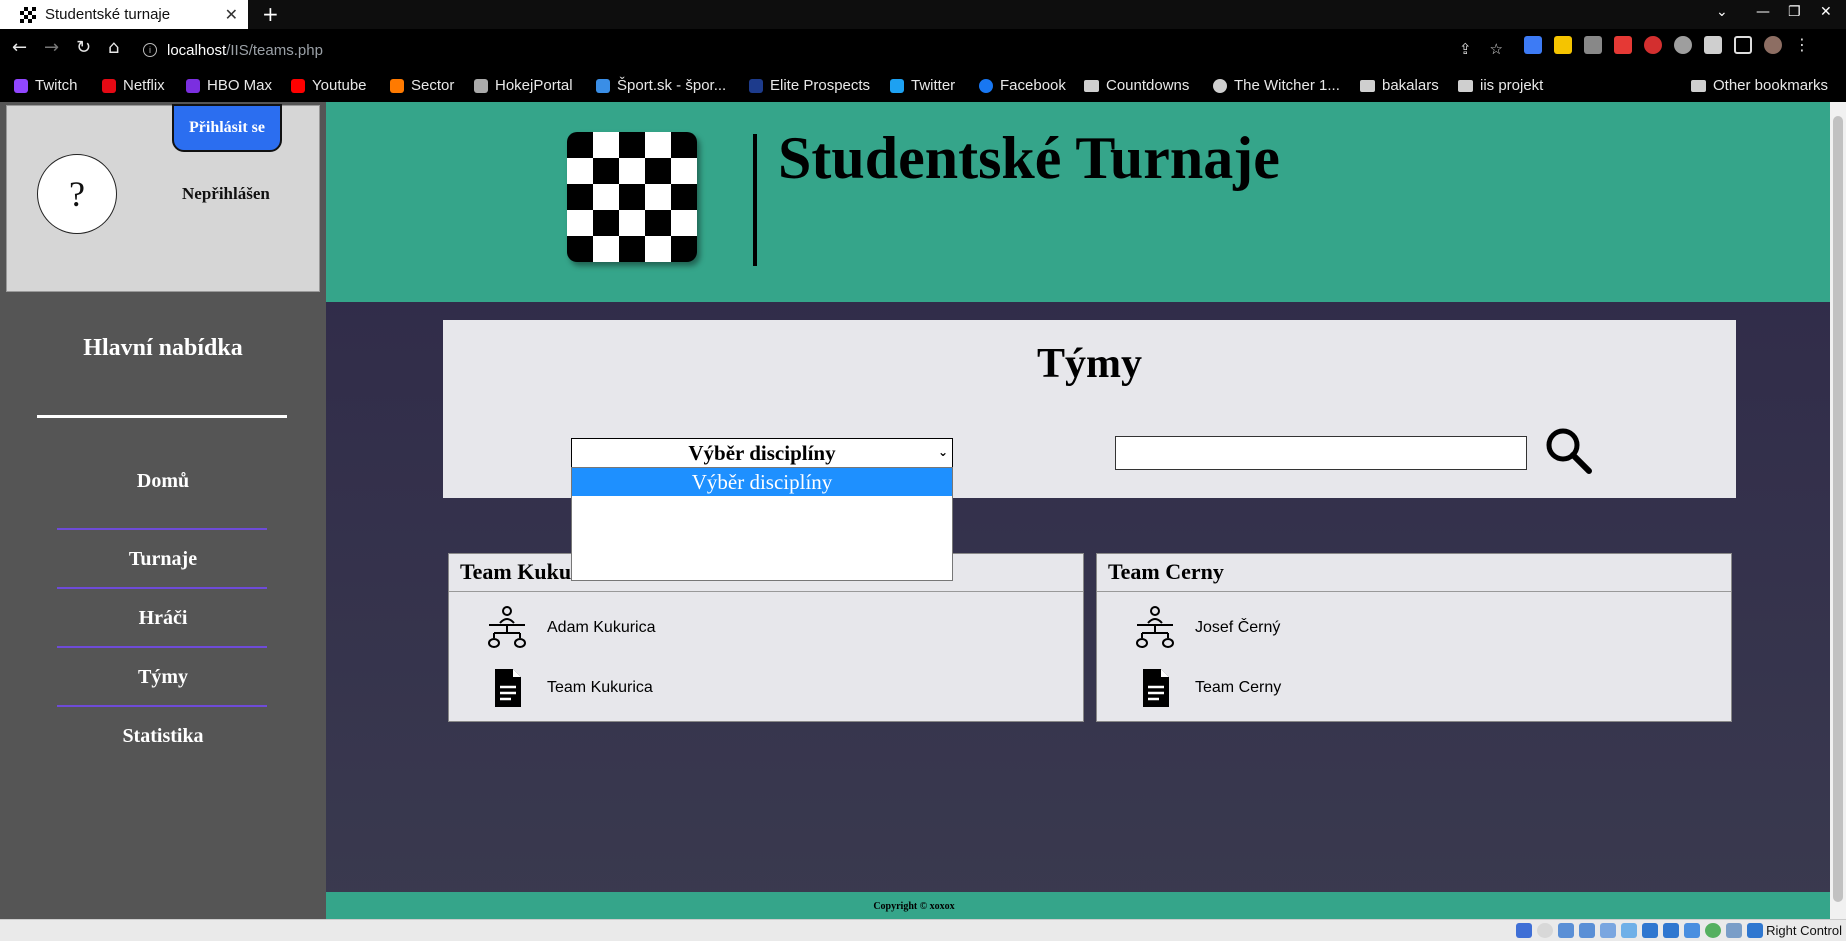  What do you see at coordinates (298, 85) in the screenshot?
I see `youtube-icon` at bounding box center [298, 85].